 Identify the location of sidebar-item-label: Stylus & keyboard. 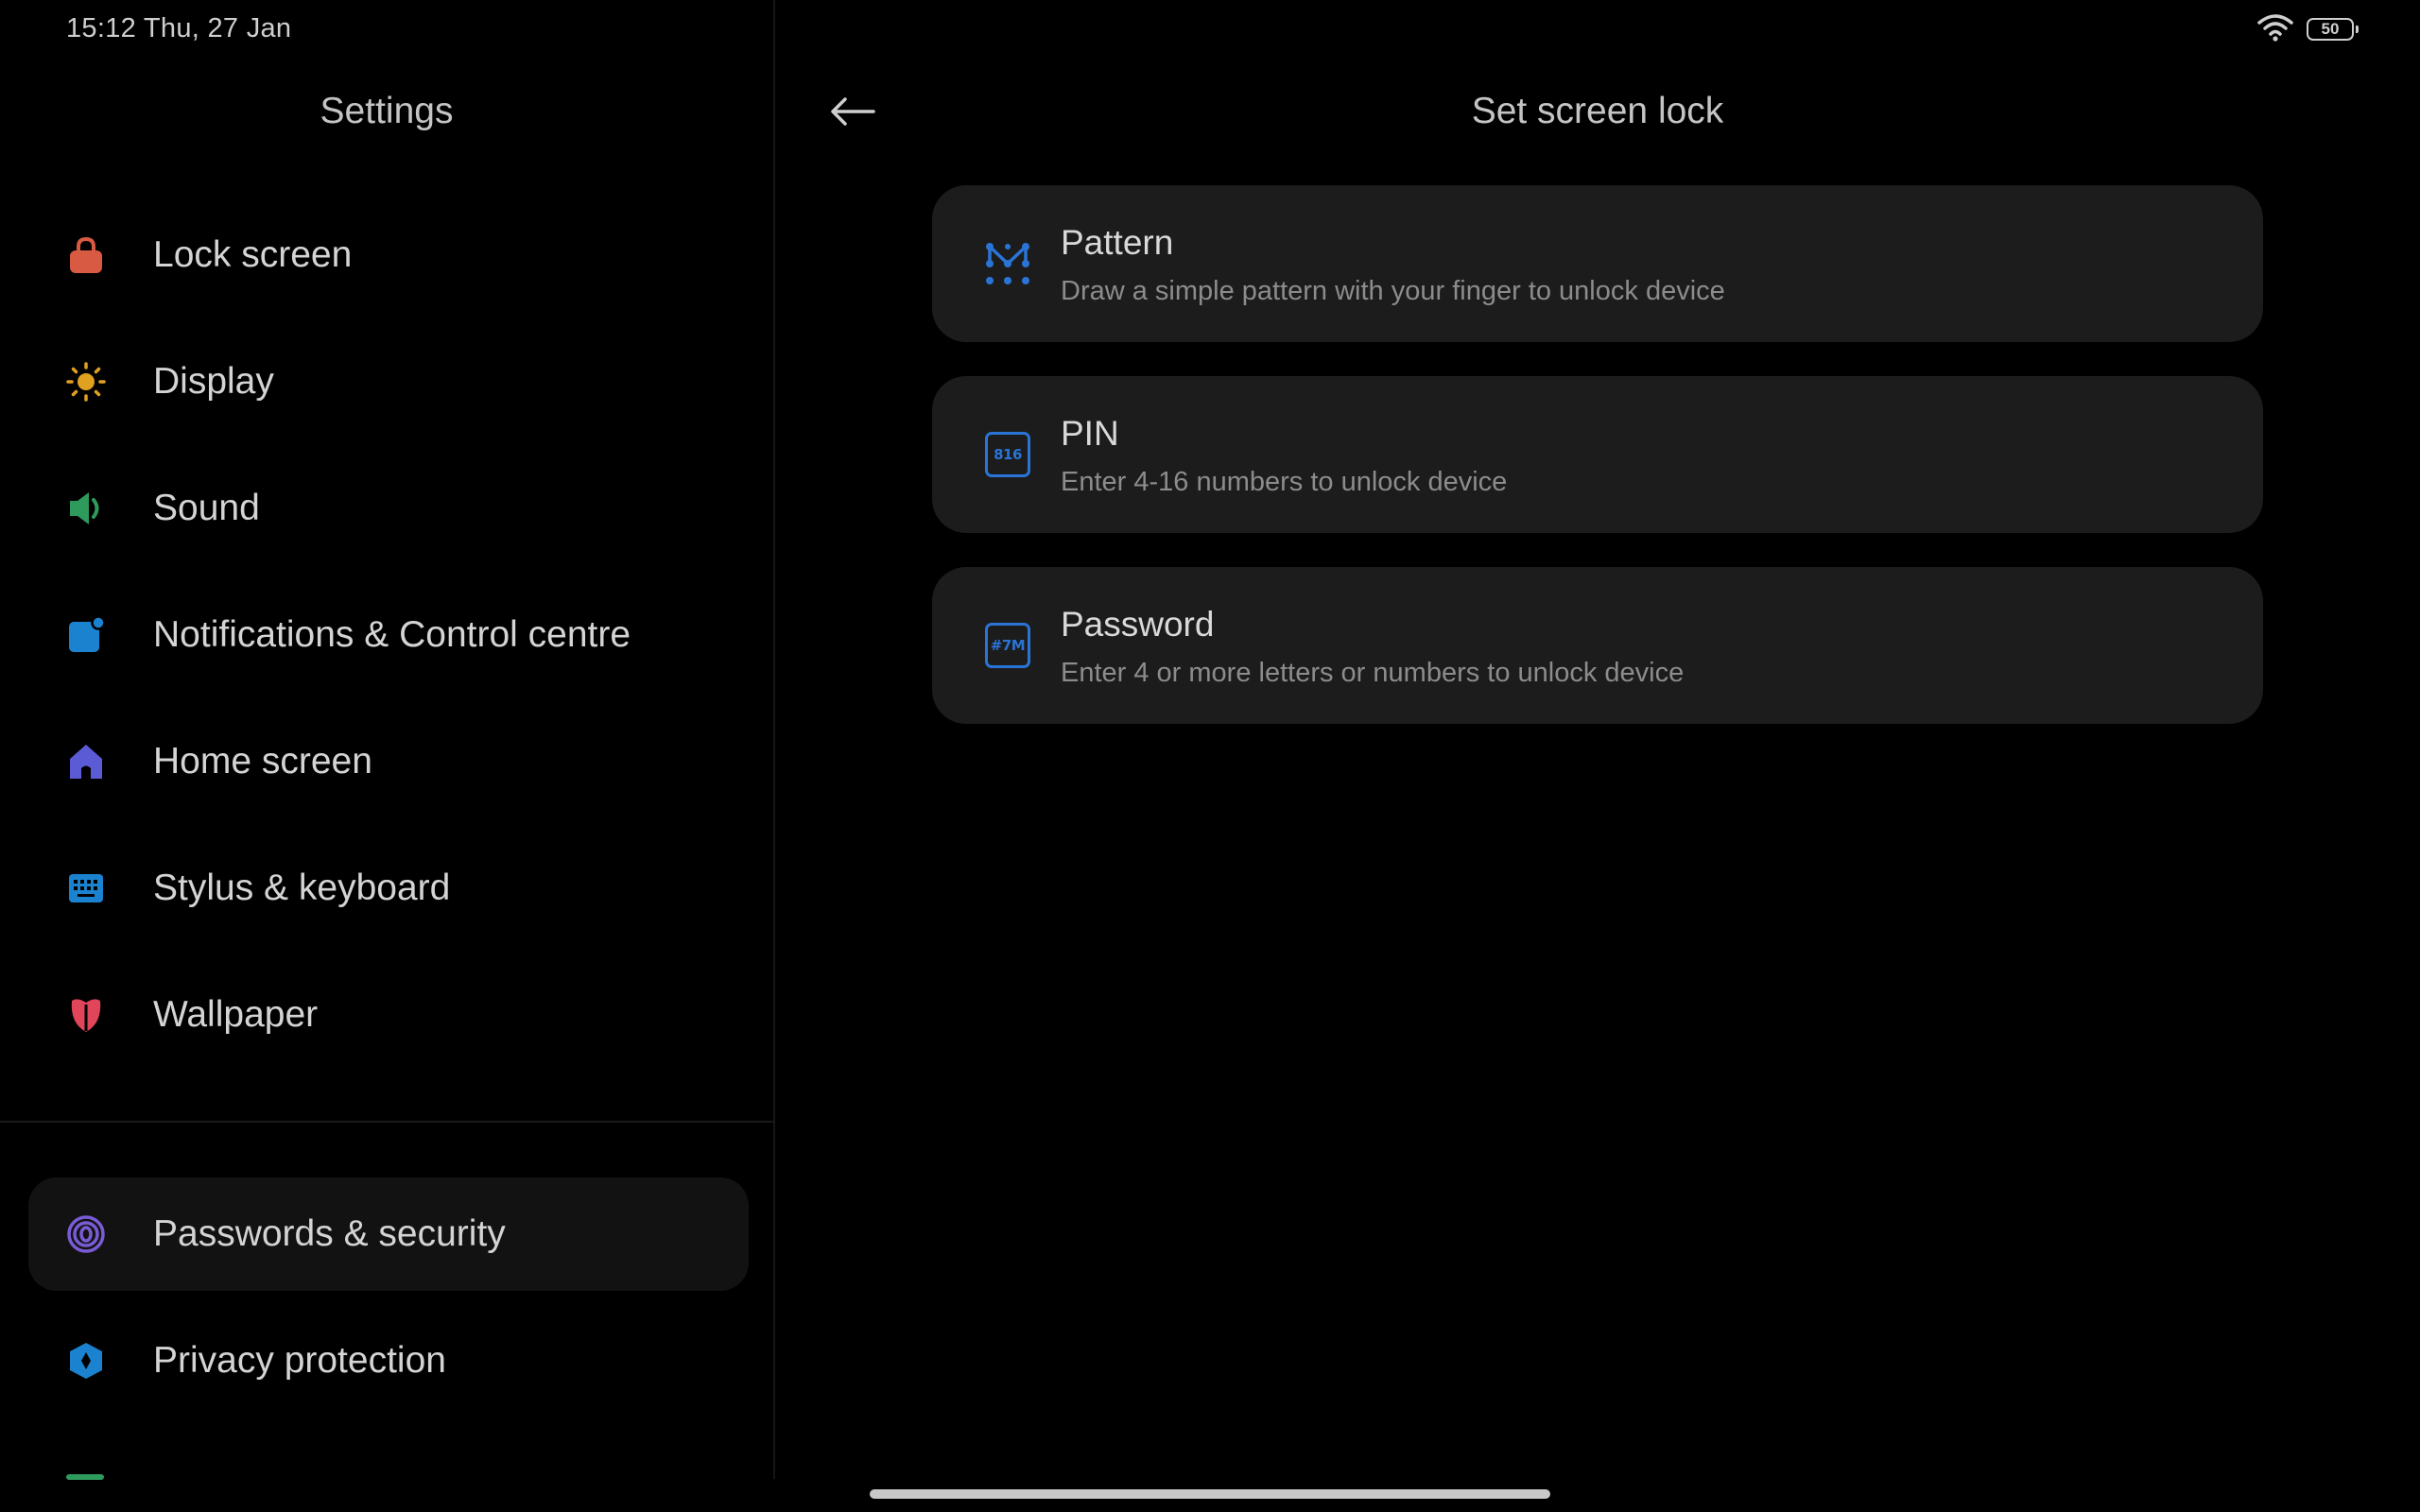
(302, 888).